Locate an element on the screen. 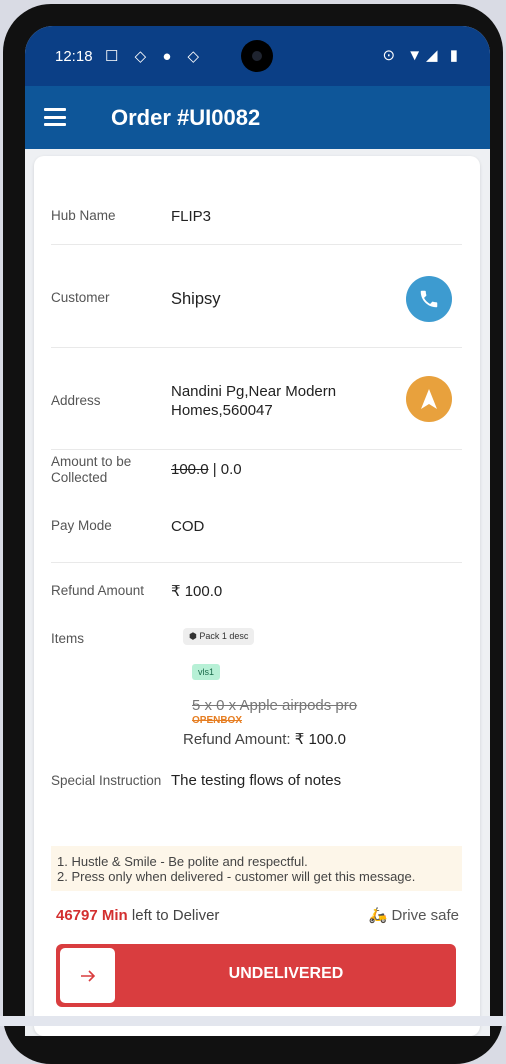 This screenshot has width=506, height=1064. app-bar: Order #UI0082 is located at coordinates (257, 117).